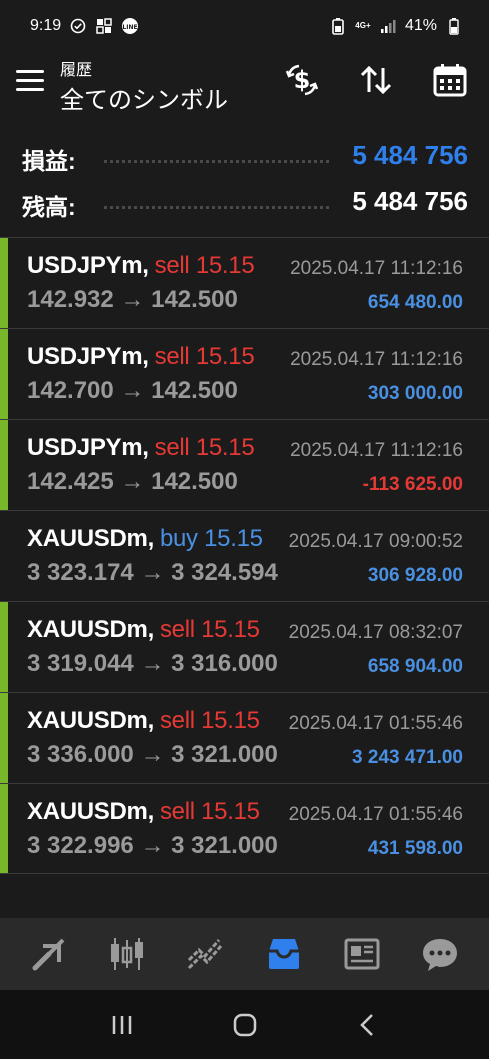  What do you see at coordinates (410, 155) in the screenshot?
I see `profit-value: 5 484 756` at bounding box center [410, 155].